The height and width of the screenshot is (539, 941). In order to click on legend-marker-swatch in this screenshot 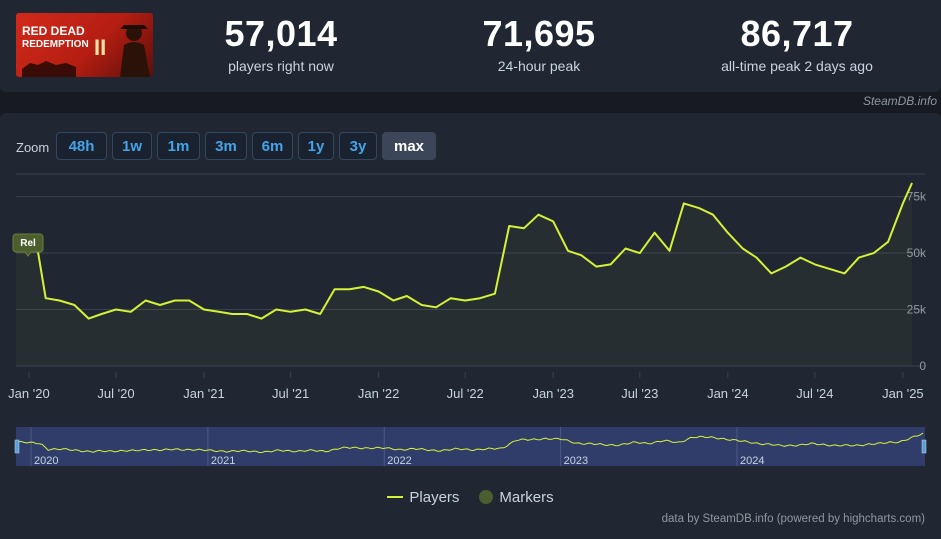, I will do `click(486, 497)`.